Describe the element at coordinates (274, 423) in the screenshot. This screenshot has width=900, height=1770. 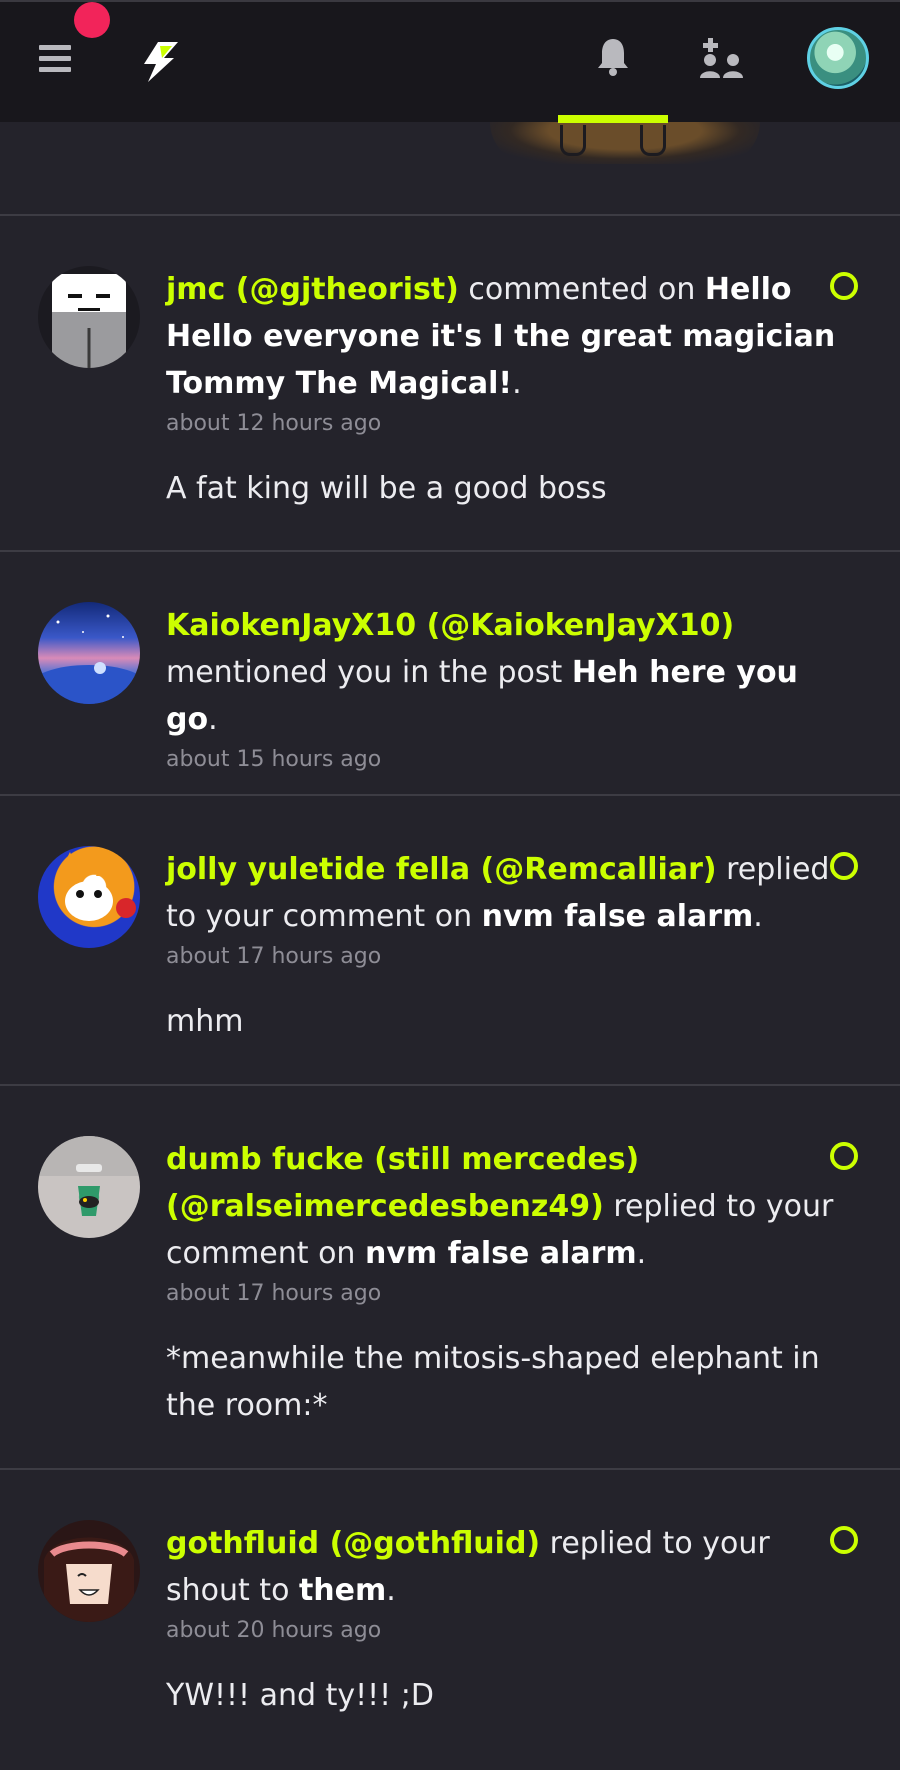
I see `notification-time: about 12 hours ago` at that location.